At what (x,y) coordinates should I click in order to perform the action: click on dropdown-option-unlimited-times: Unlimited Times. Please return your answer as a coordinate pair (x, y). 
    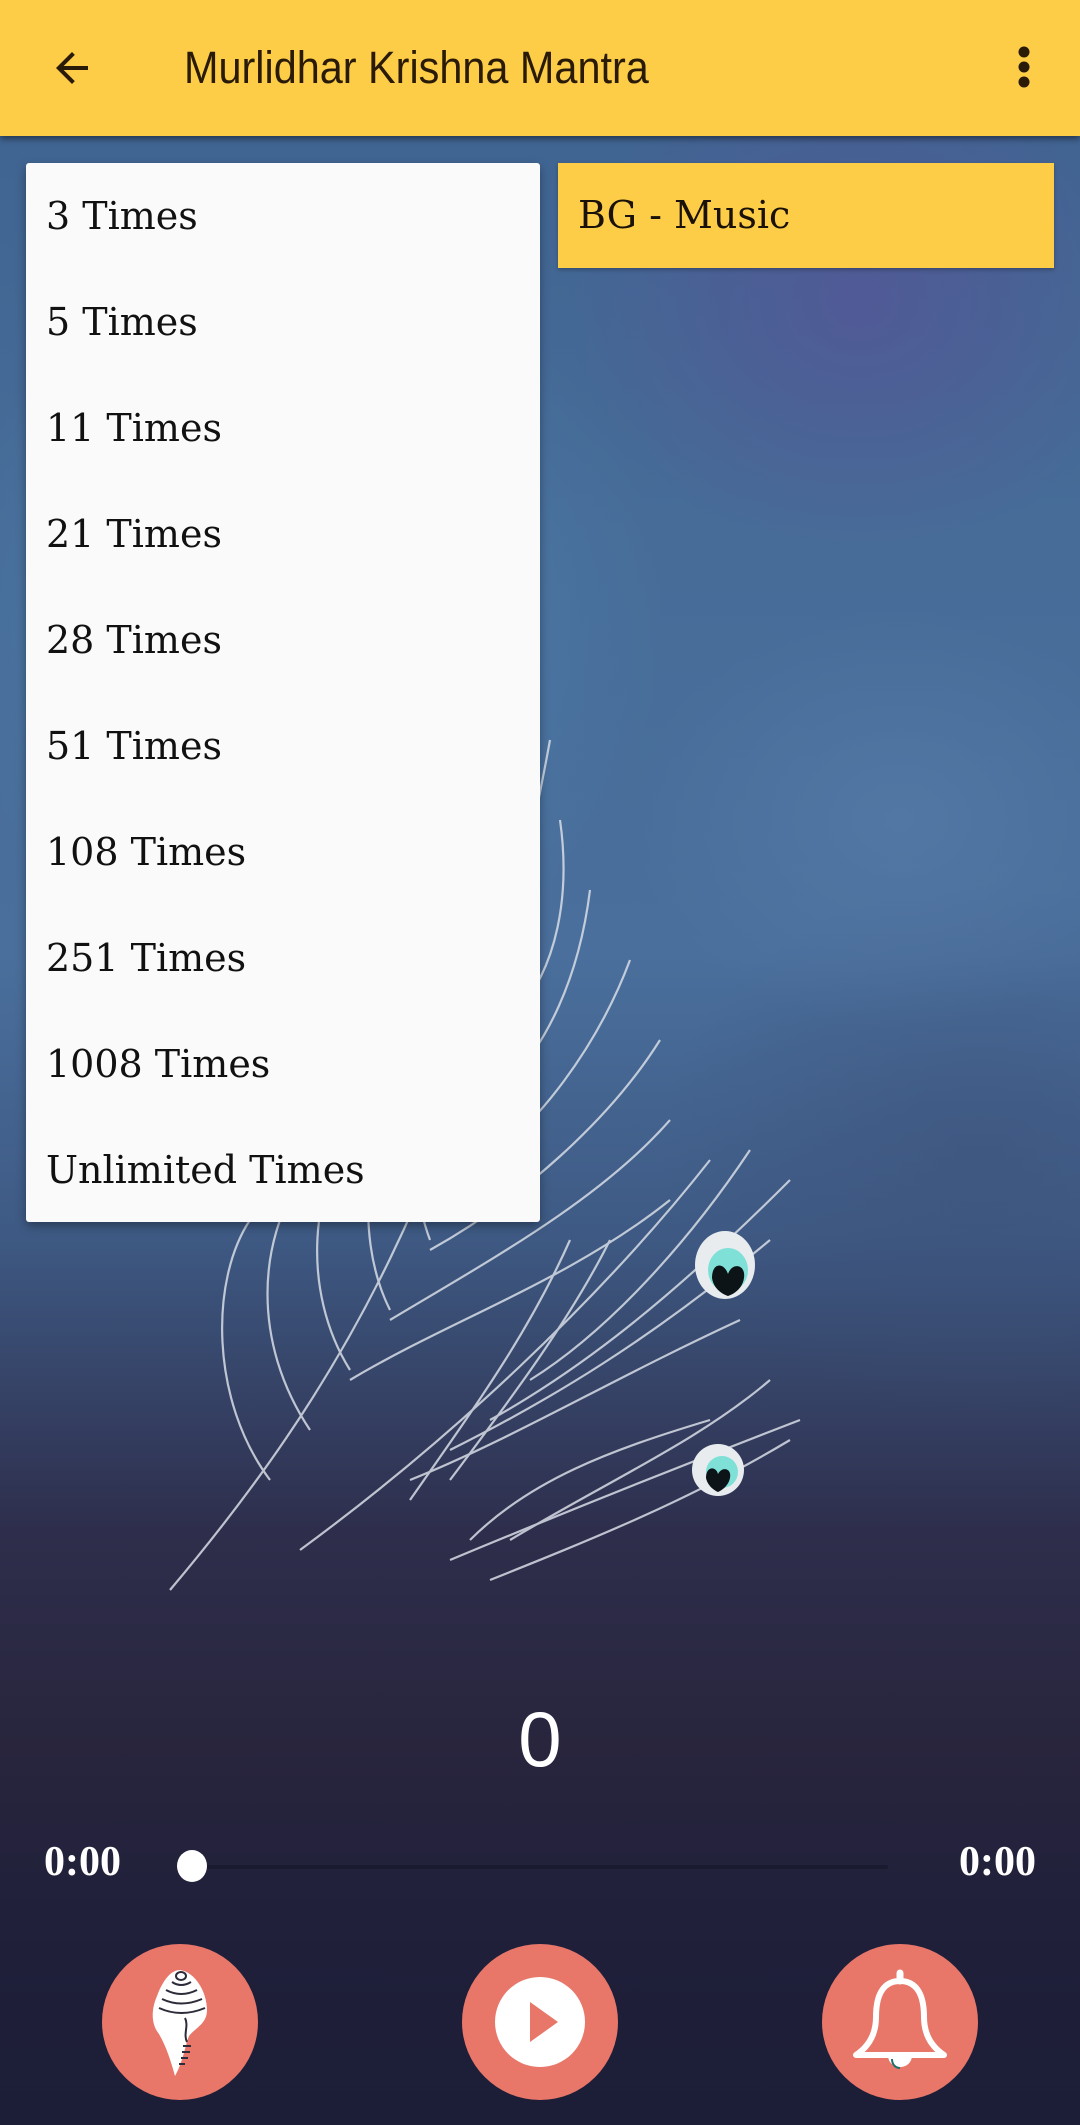
    Looking at the image, I should click on (283, 1170).